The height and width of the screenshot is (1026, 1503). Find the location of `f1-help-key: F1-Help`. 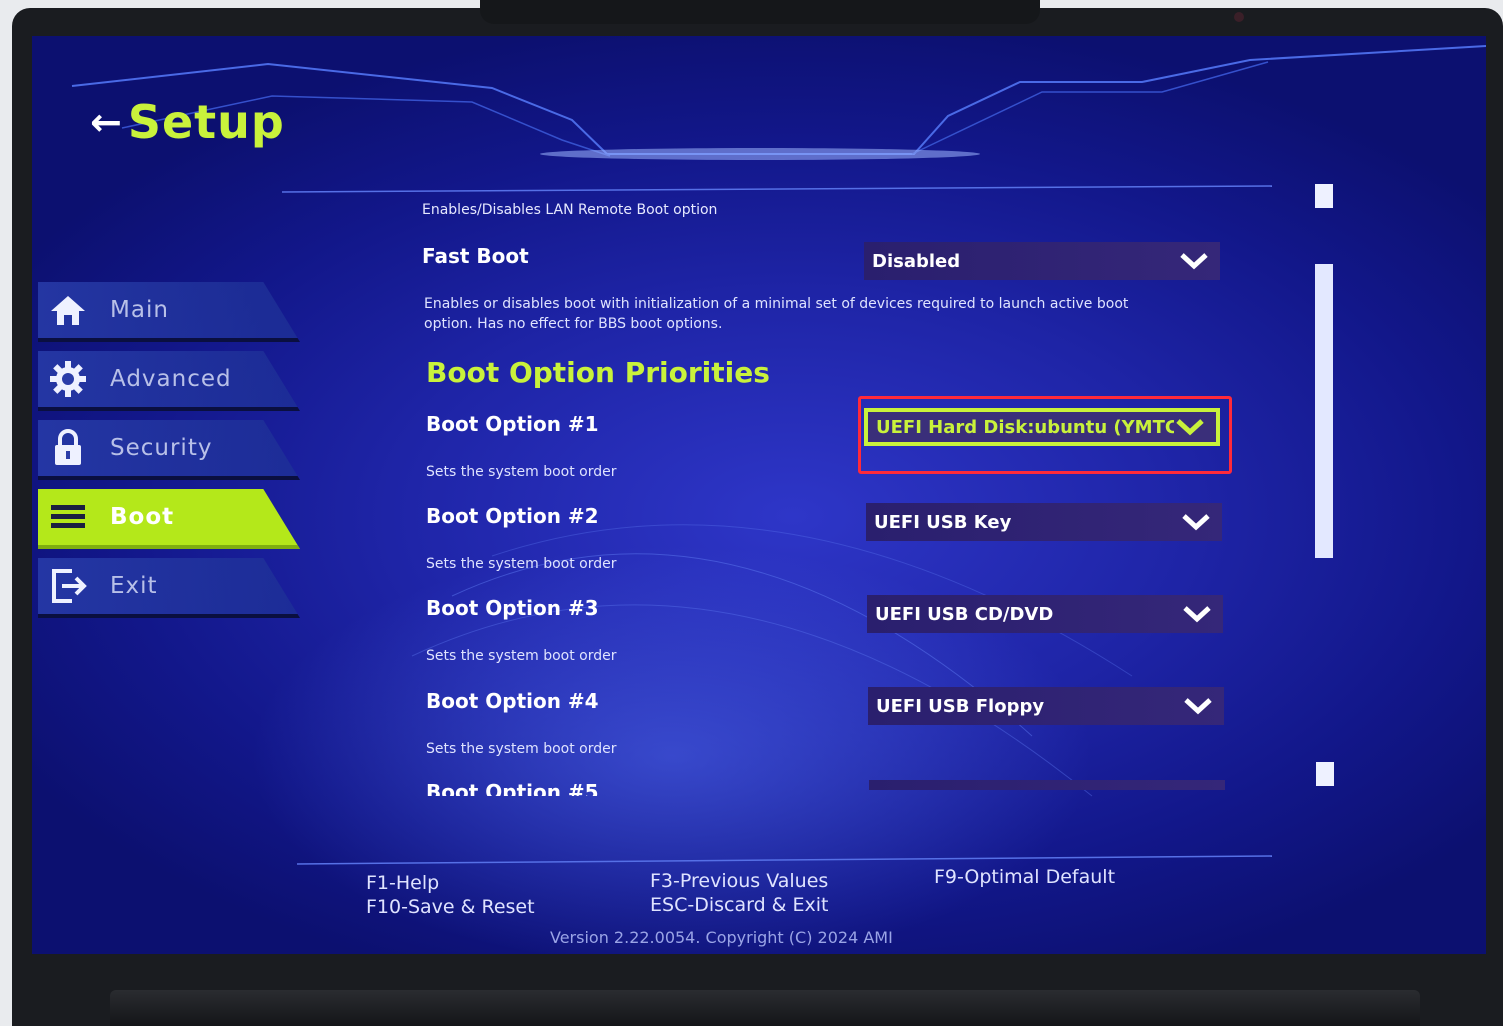

f1-help-key: F1-Help is located at coordinates (402, 883).